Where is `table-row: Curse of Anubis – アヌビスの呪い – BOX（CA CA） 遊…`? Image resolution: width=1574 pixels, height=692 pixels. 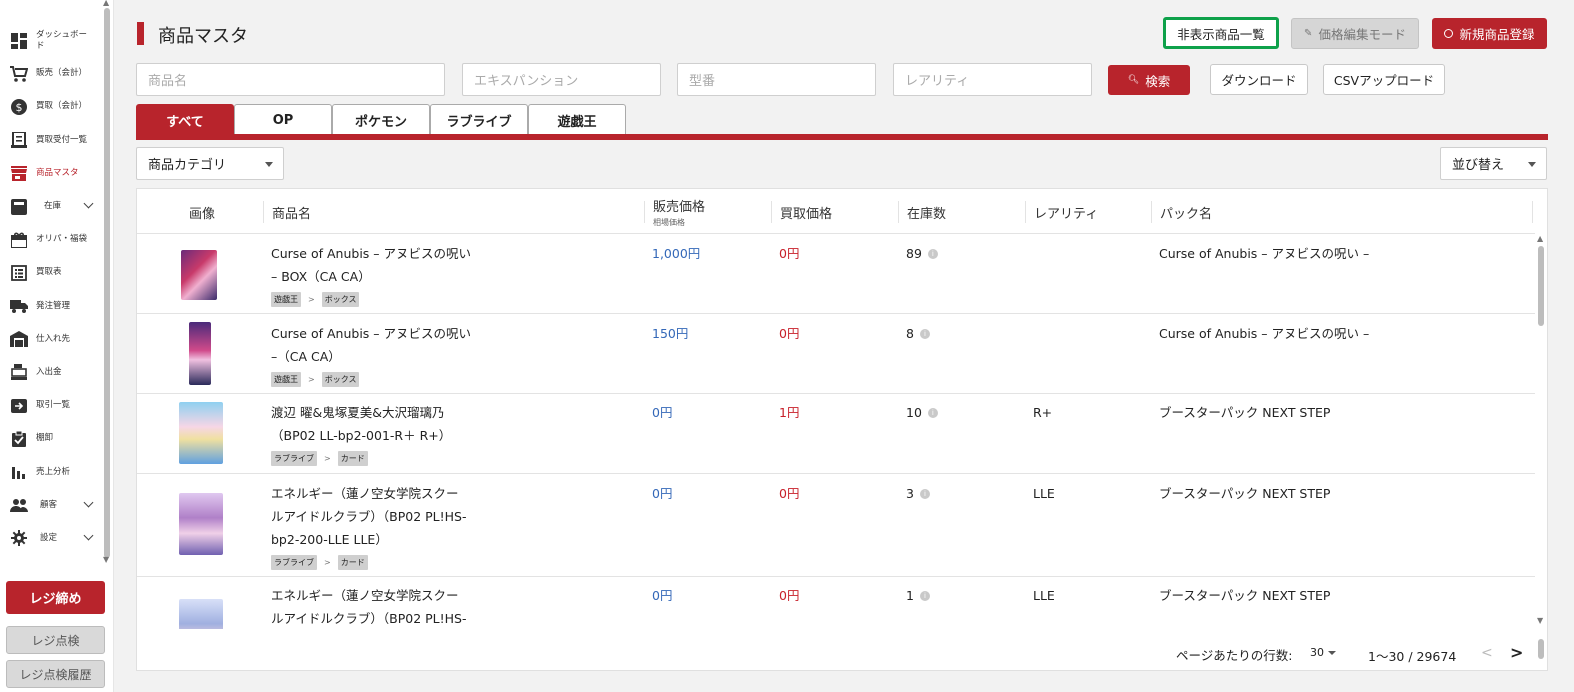 table-row: Curse of Anubis – アヌビスの呪い – BOX（CA CA） 遊… is located at coordinates (836, 274).